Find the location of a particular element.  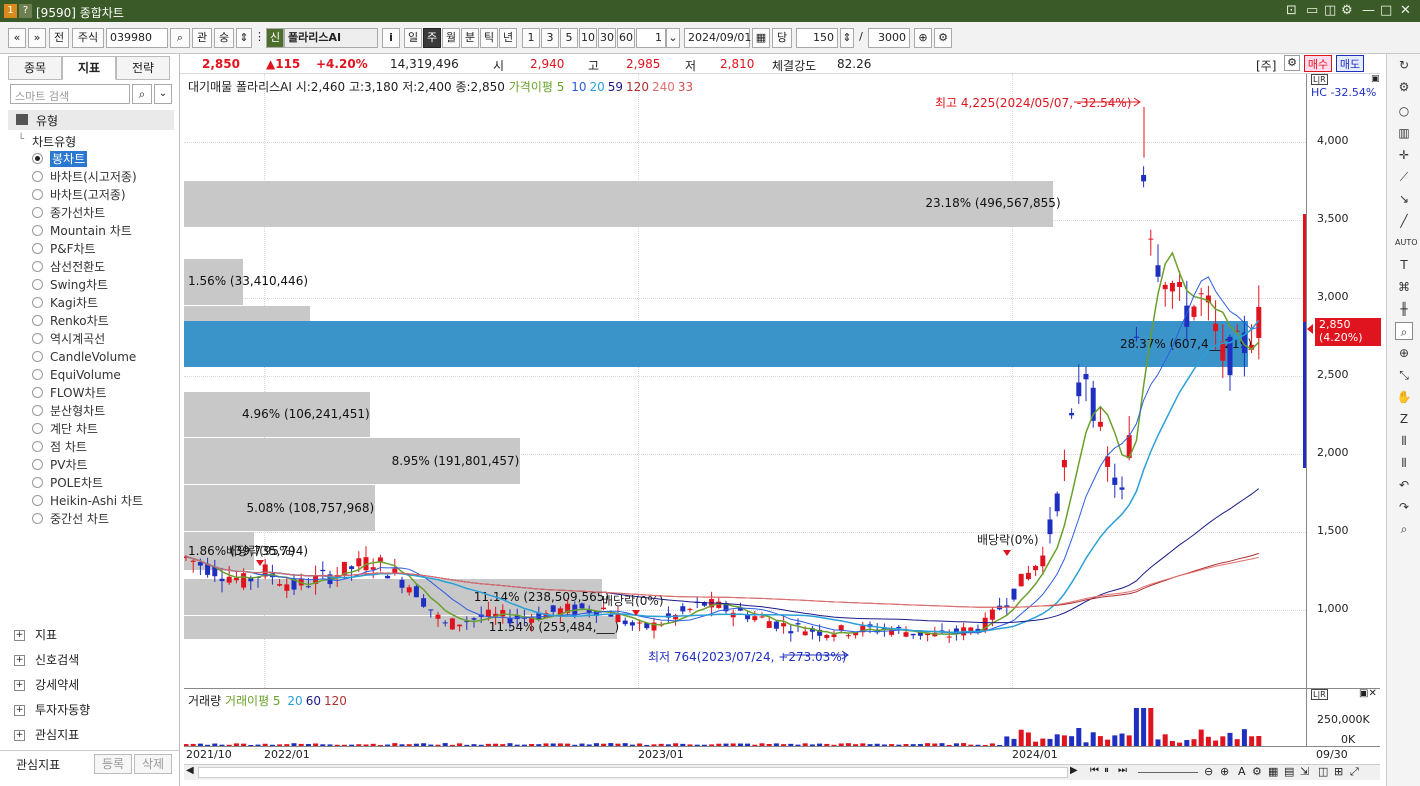

chart-type-item: 역시계곡선 is located at coordinates (77, 339).